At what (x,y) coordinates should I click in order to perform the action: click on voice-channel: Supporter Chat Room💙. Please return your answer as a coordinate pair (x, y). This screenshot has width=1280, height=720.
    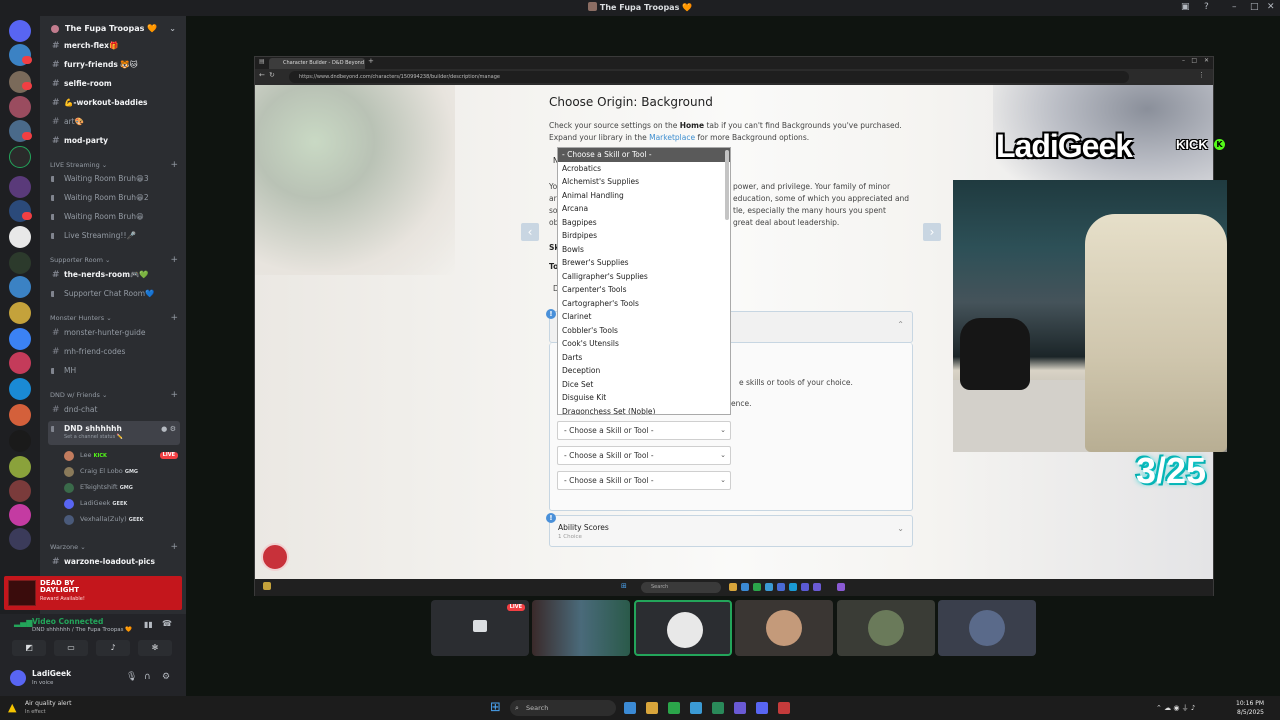
    Looking at the image, I should click on (114, 294).